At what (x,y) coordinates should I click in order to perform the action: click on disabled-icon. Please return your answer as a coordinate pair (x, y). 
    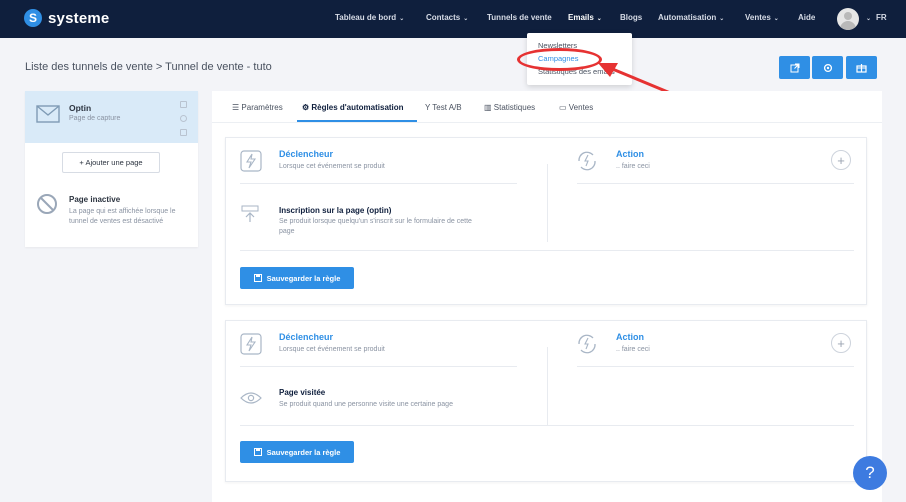
    Looking at the image, I should click on (47, 204).